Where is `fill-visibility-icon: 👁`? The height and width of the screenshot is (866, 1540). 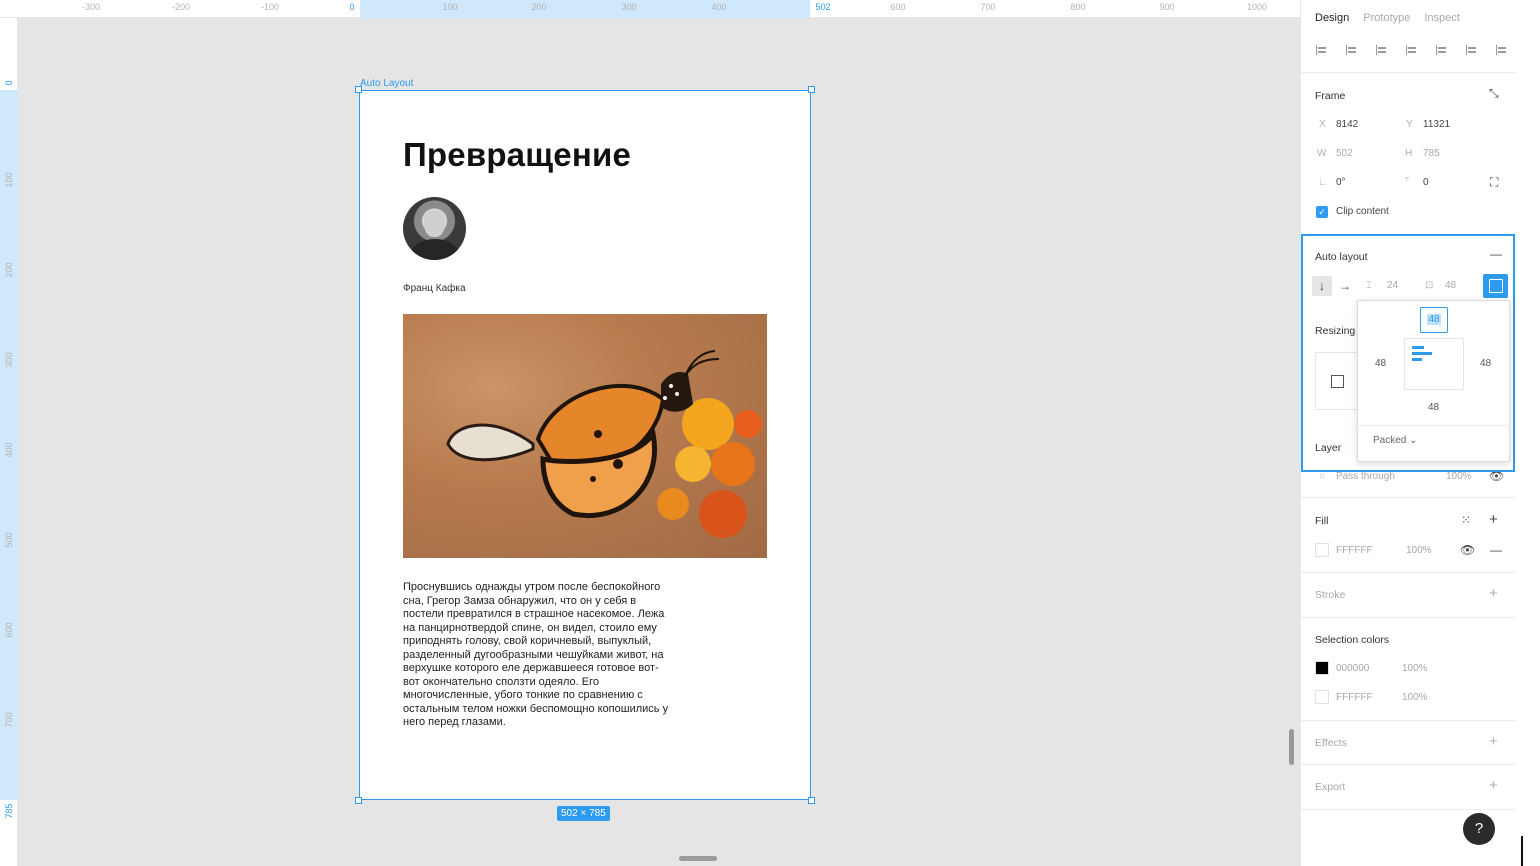
fill-visibility-icon: 👁 is located at coordinates (1467, 550).